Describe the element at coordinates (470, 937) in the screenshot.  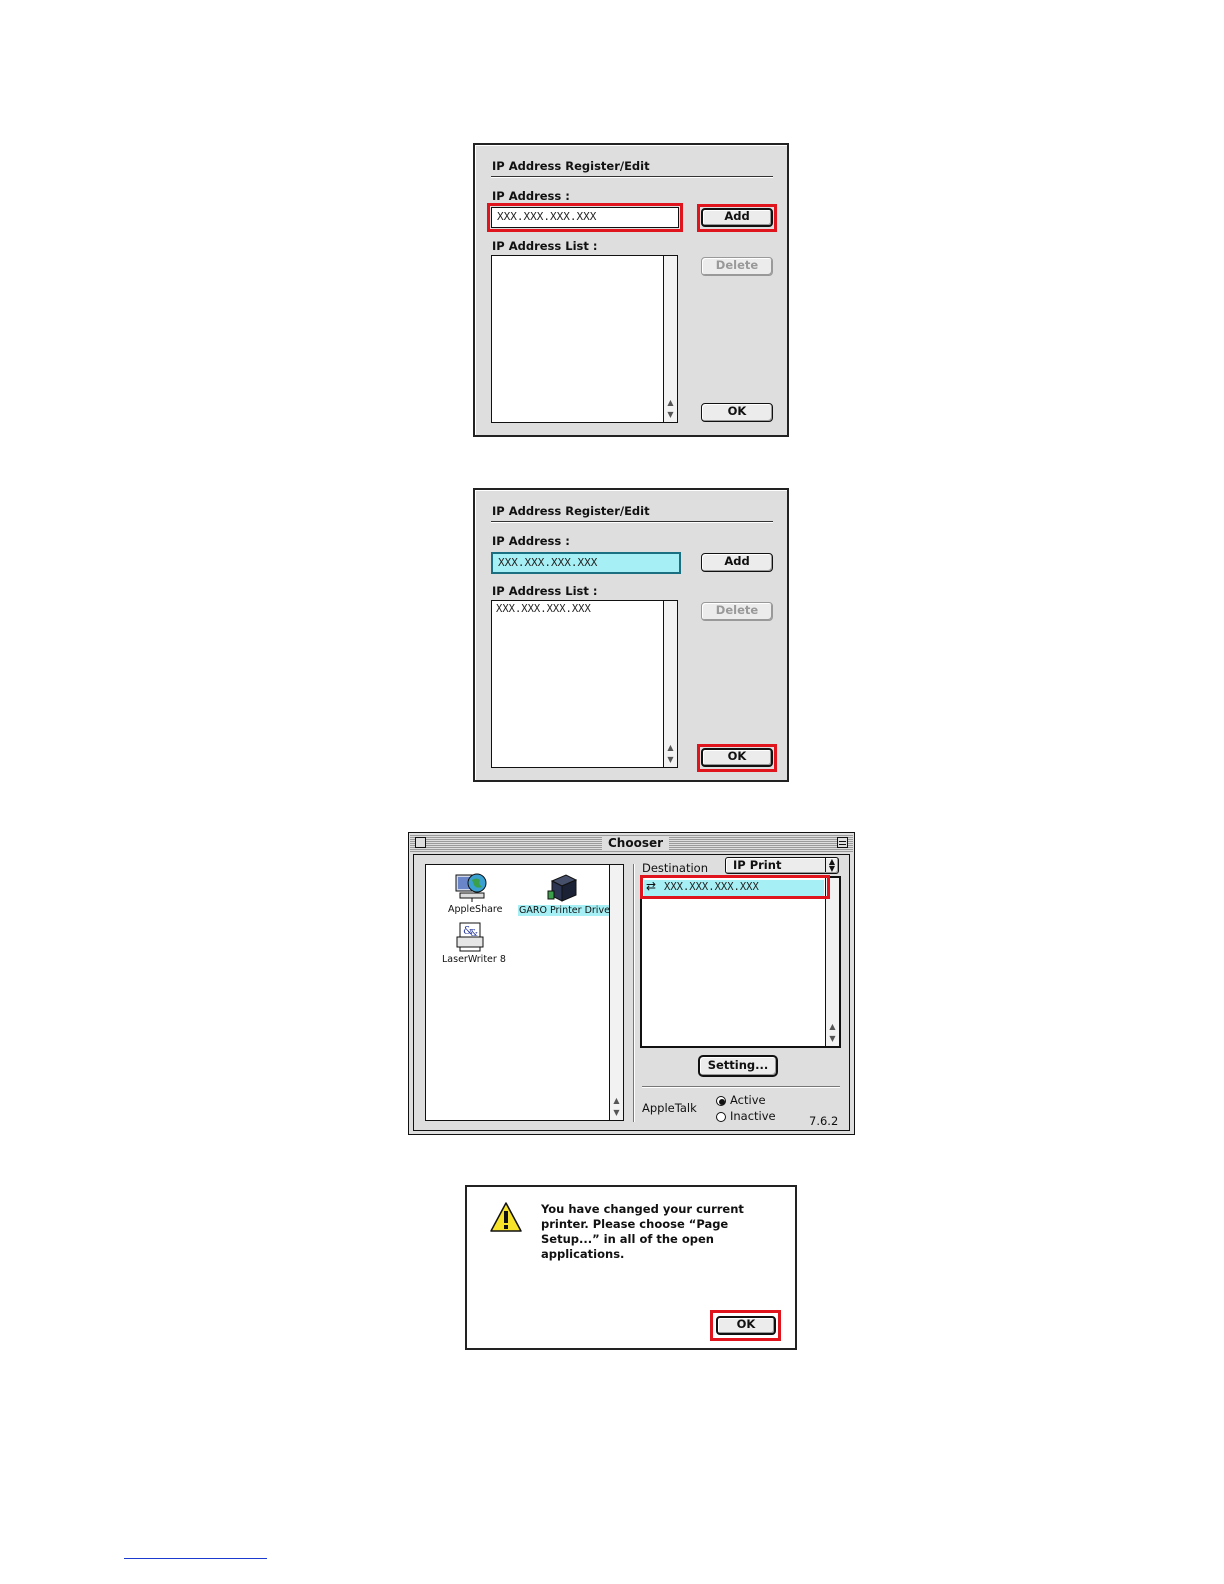
I see `laserwriter-icon: & &` at that location.